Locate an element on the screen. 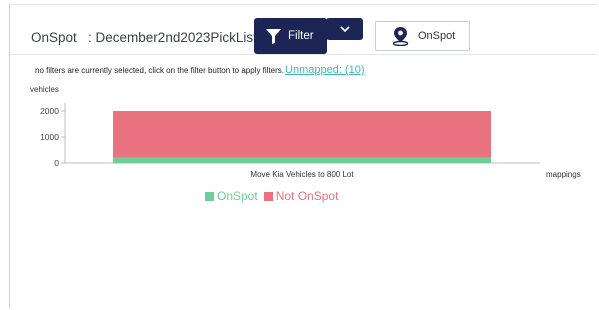  chart-legend: OnSpot Not OnSpot is located at coordinates (274, 196).